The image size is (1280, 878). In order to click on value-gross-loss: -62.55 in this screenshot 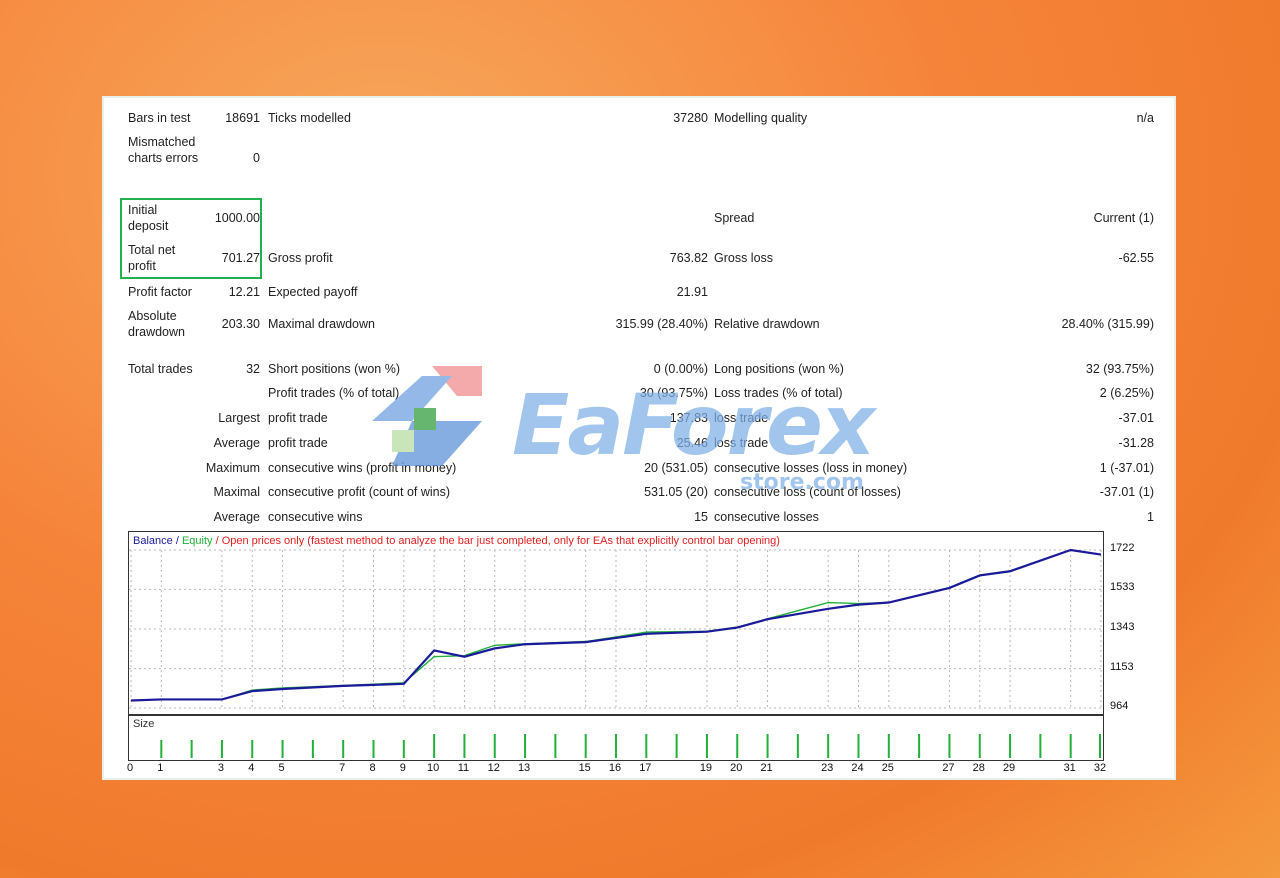, I will do `click(1136, 258)`.